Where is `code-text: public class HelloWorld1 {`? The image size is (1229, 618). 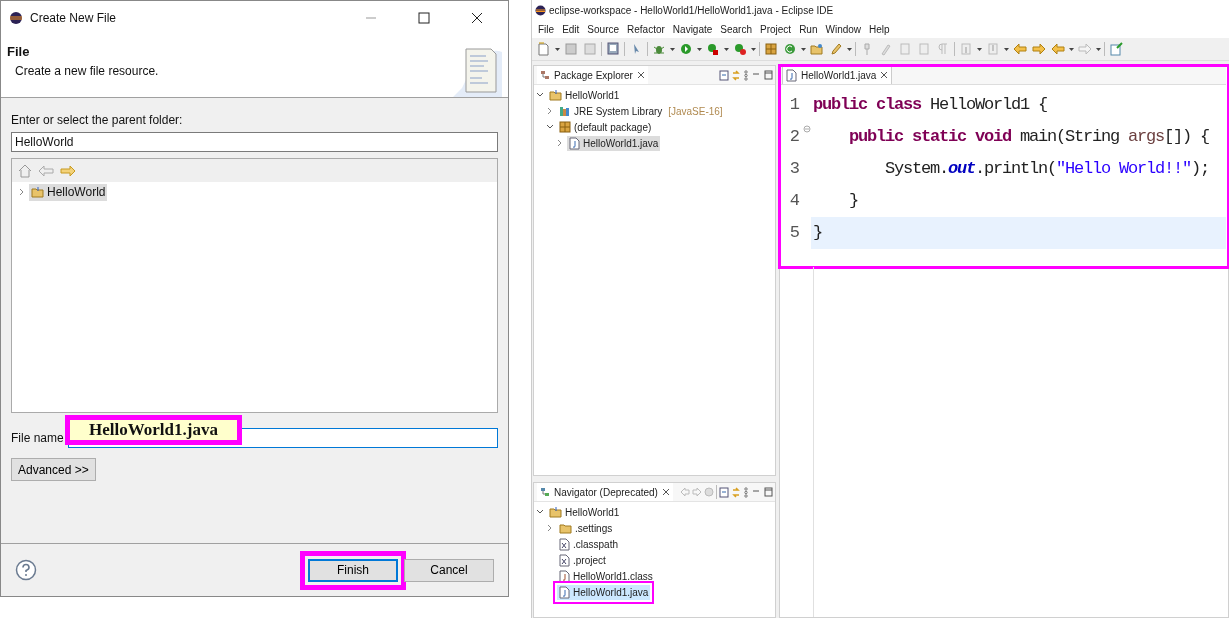 code-text: public class HelloWorld1 { is located at coordinates (930, 105).